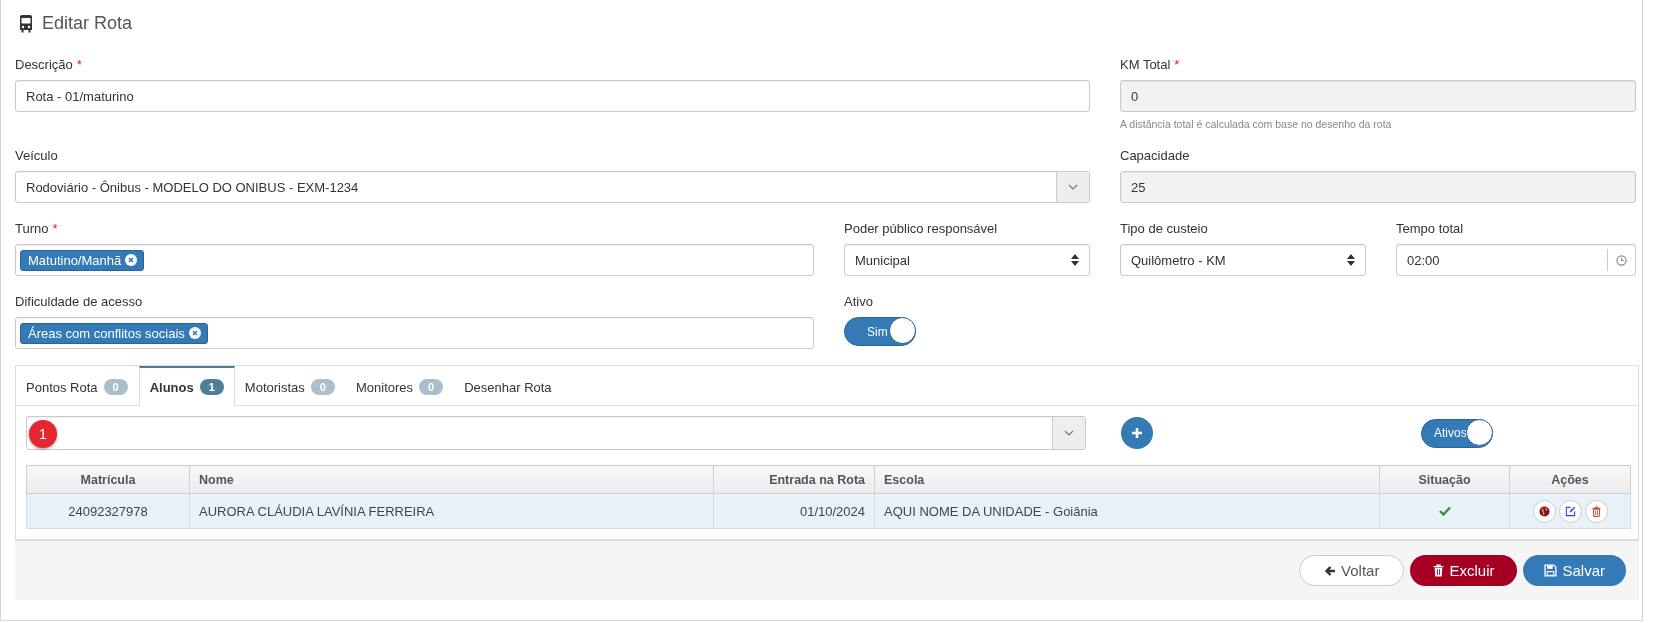 This screenshot has height=623, width=1659. Describe the element at coordinates (1516, 260) in the screenshot. I see `time-input: 02:00` at that location.